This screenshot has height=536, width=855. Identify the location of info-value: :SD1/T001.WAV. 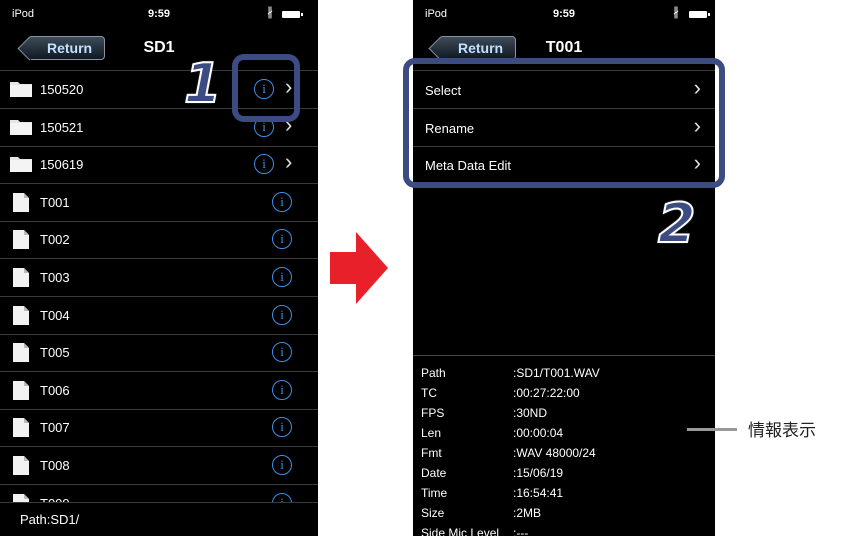
(556, 373).